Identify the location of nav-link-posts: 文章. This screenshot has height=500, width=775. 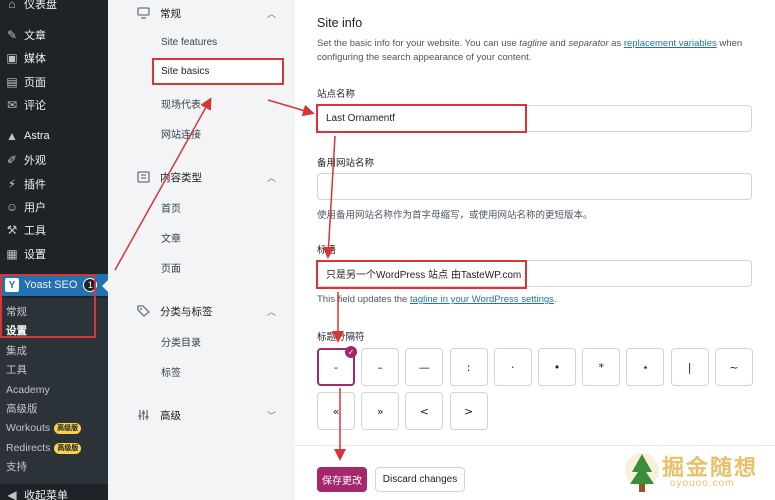
(171, 237).